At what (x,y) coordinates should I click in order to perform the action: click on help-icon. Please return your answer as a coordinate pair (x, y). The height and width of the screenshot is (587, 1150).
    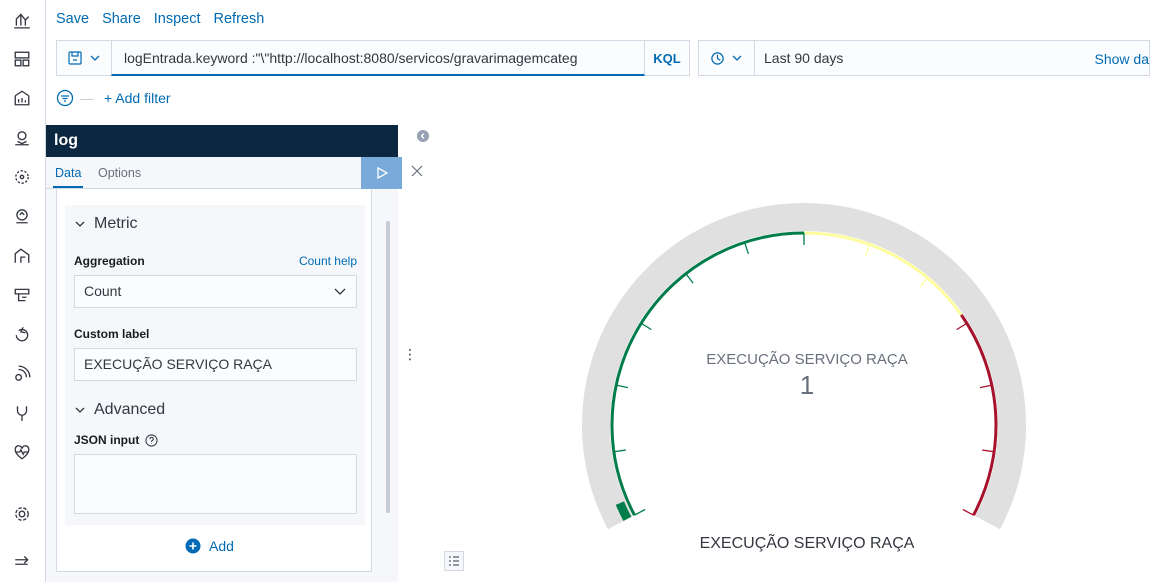
    Looking at the image, I should click on (151, 440).